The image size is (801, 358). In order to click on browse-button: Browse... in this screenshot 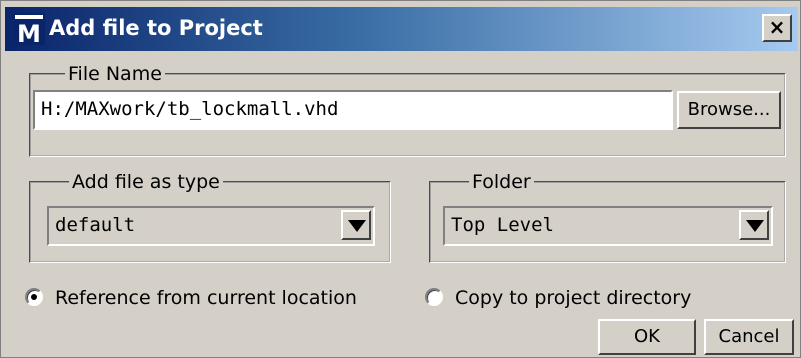, I will do `click(729, 110)`.